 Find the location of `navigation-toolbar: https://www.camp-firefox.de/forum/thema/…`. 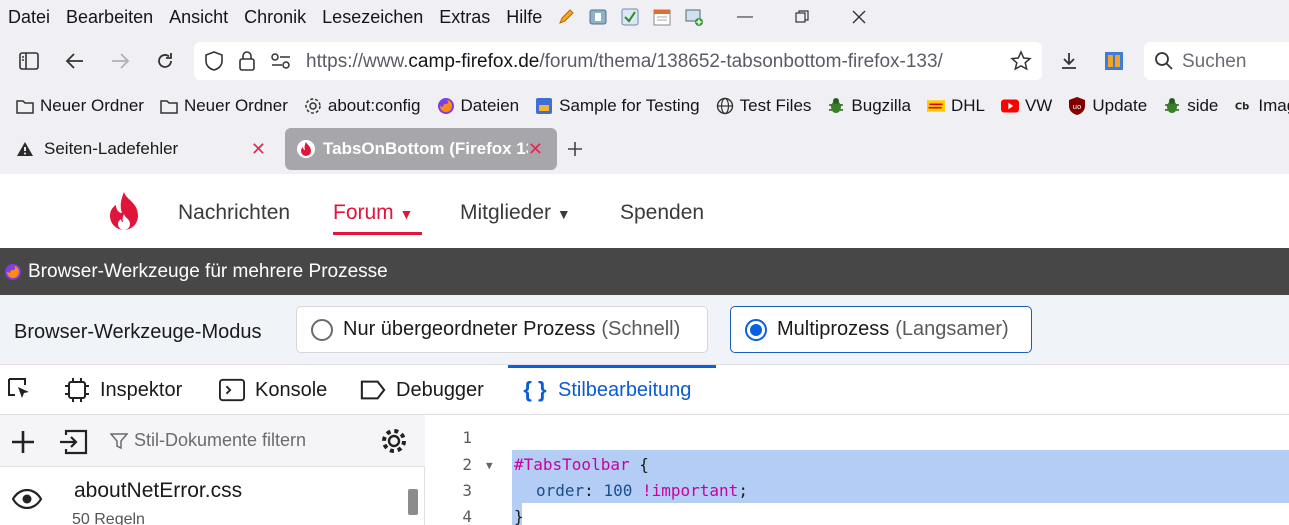

navigation-toolbar: https://www.camp-firefox.de/forum/thema/… is located at coordinates (644, 61).